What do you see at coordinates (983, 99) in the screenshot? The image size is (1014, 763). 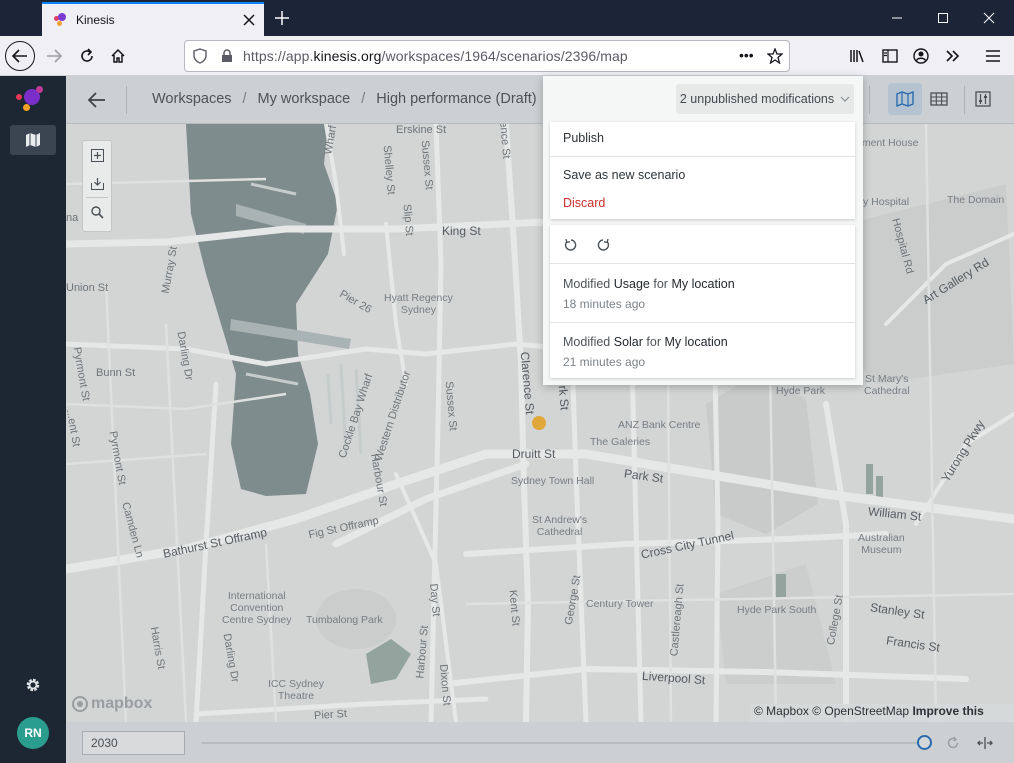 I see `filter-settings-icon` at bounding box center [983, 99].